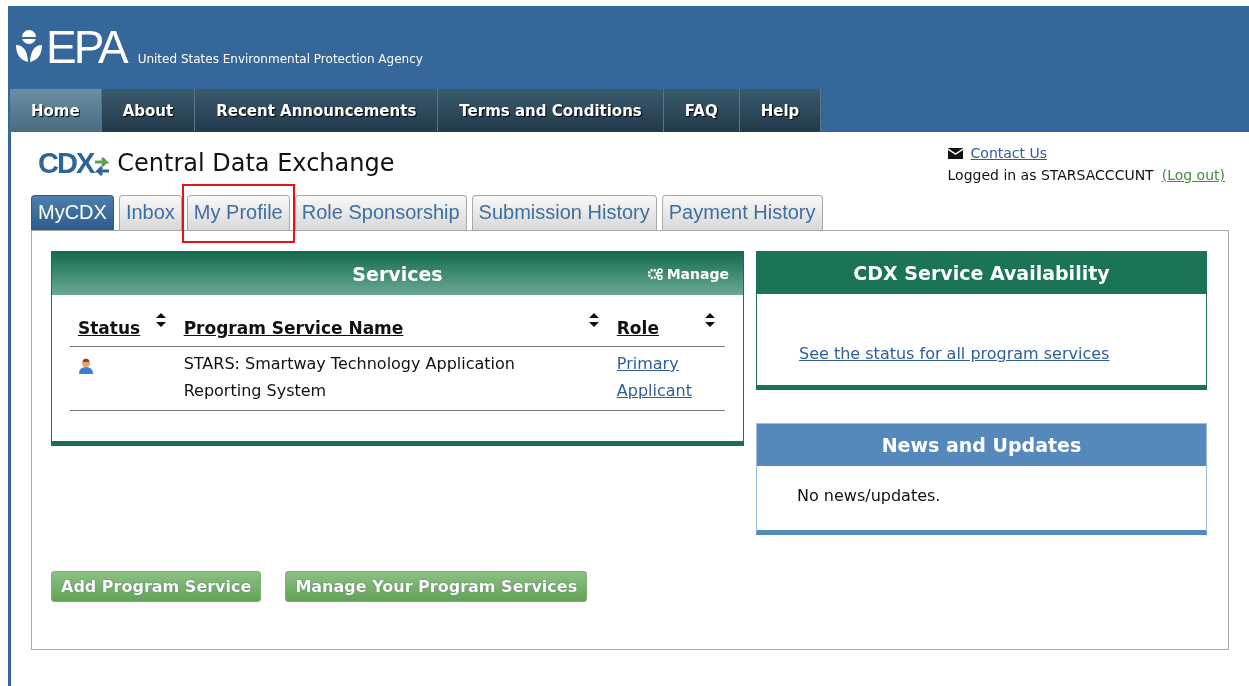 This screenshot has height=686, width=1249. What do you see at coordinates (1050, 175) in the screenshot?
I see `logged-in-text: Logged in as STARSACCCUNT` at bounding box center [1050, 175].